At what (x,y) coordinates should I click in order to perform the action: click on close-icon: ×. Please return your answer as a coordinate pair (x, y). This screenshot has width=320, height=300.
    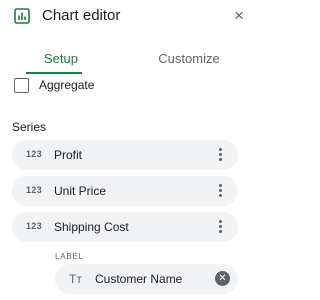
    Looking at the image, I should click on (239, 16).